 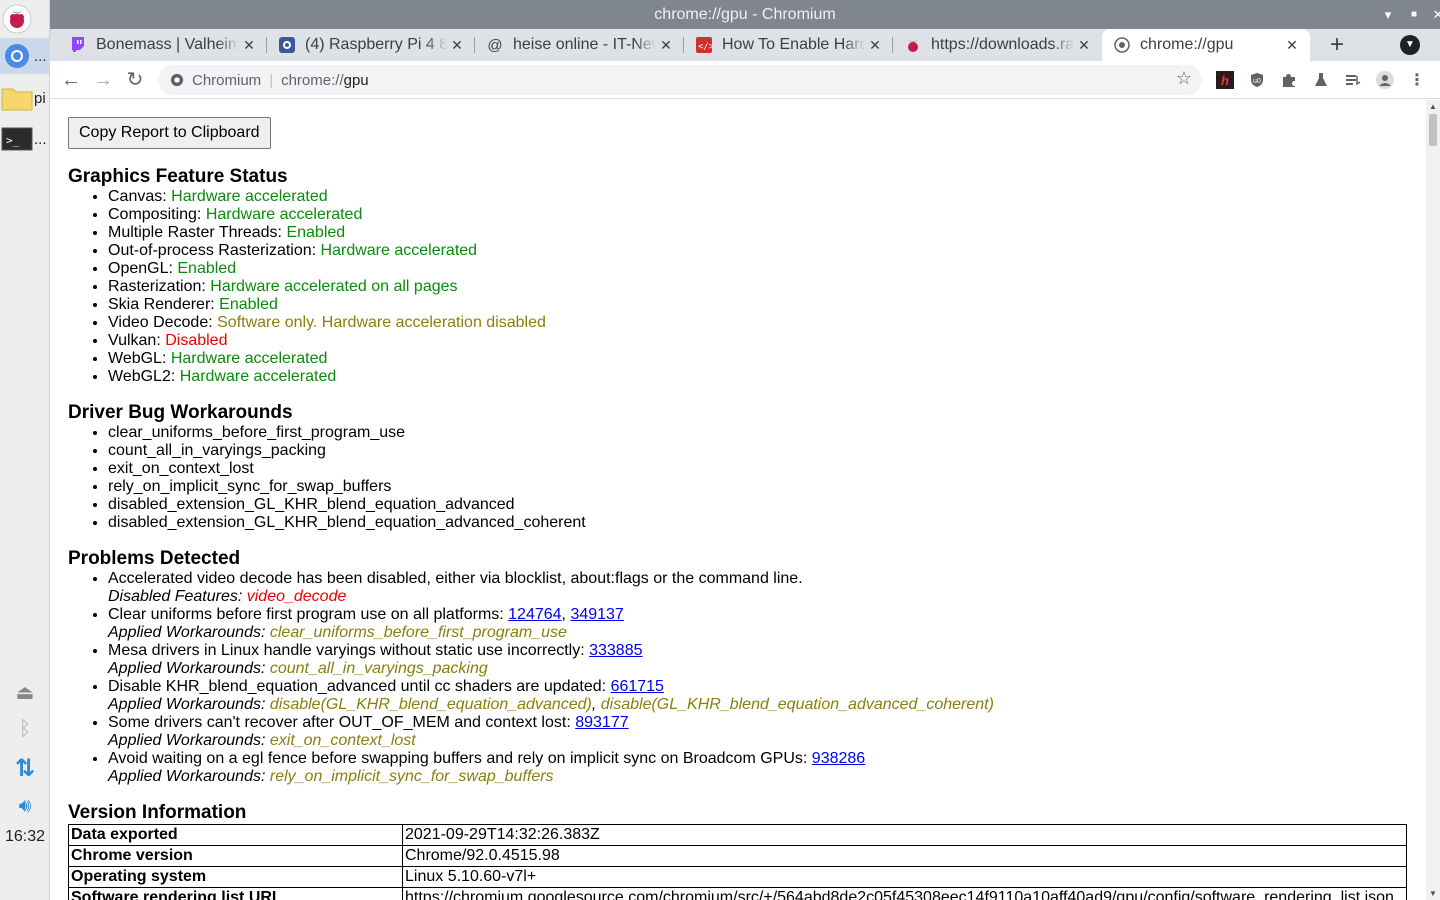 I want to click on tab-raspberry-pi: (4) Raspberry Pi 4 8GB ✕, so click(x=371, y=45).